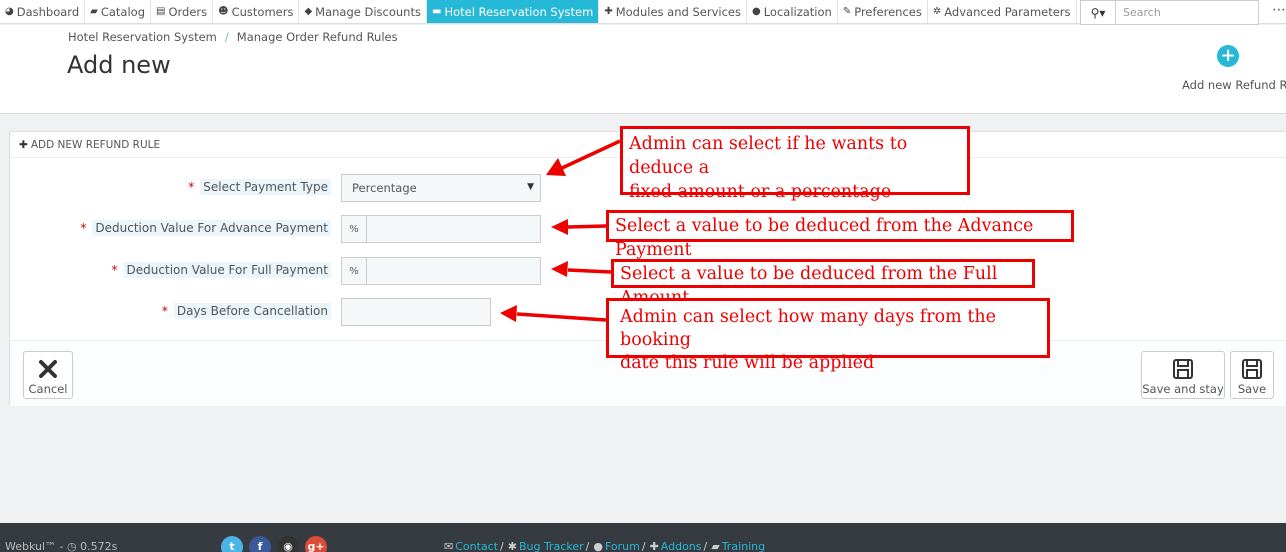 This screenshot has width=1286, height=552. Describe the element at coordinates (436, 11) in the screenshot. I see `bed-icon: ▬` at that location.